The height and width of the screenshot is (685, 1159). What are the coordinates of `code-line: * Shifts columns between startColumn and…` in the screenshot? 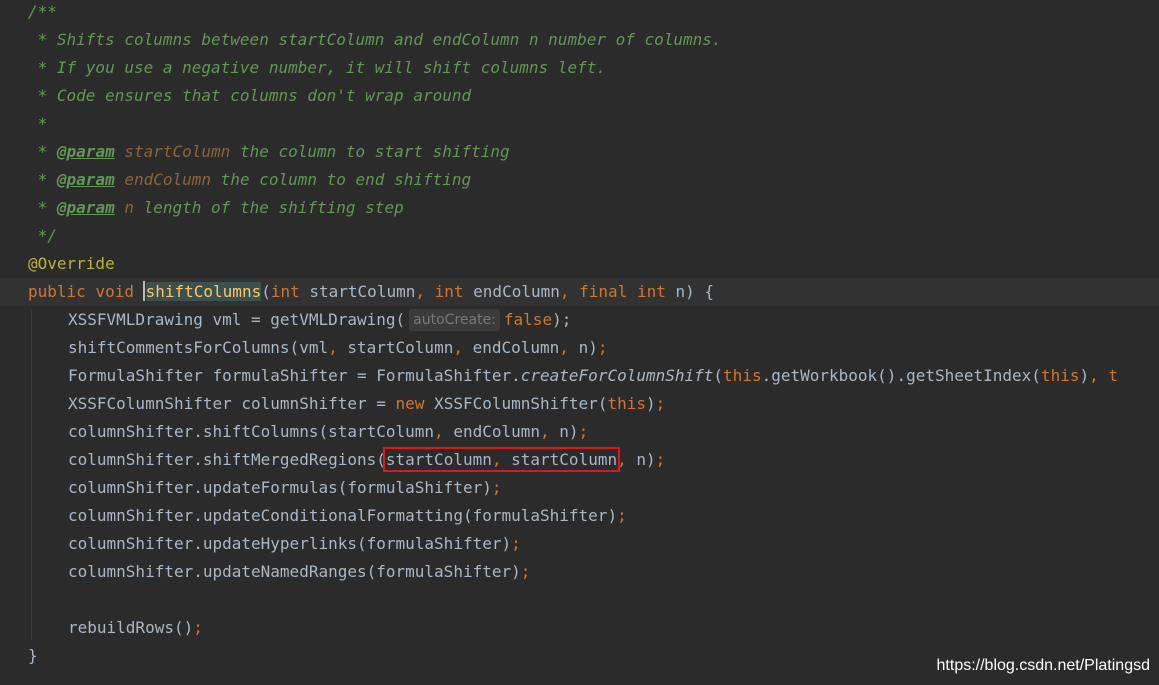 It's located at (579, 40).